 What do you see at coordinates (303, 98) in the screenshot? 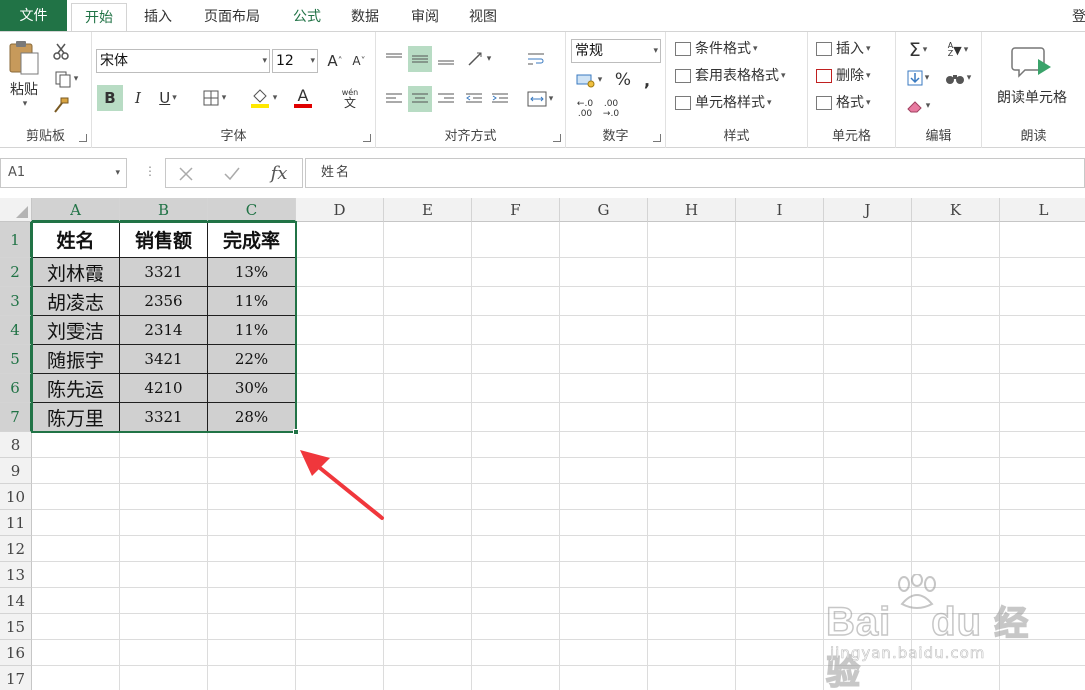
I see `font-color-button: A` at bounding box center [303, 98].